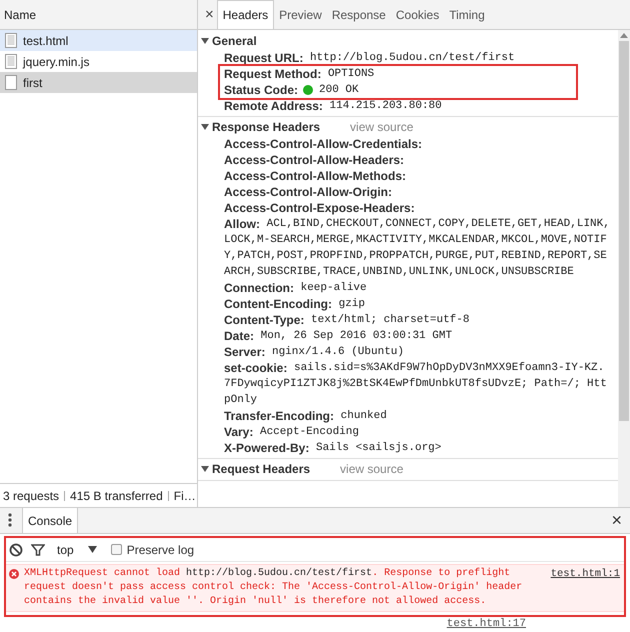  Describe the element at coordinates (245, 14) in the screenshot. I see `tab: Headers` at that location.